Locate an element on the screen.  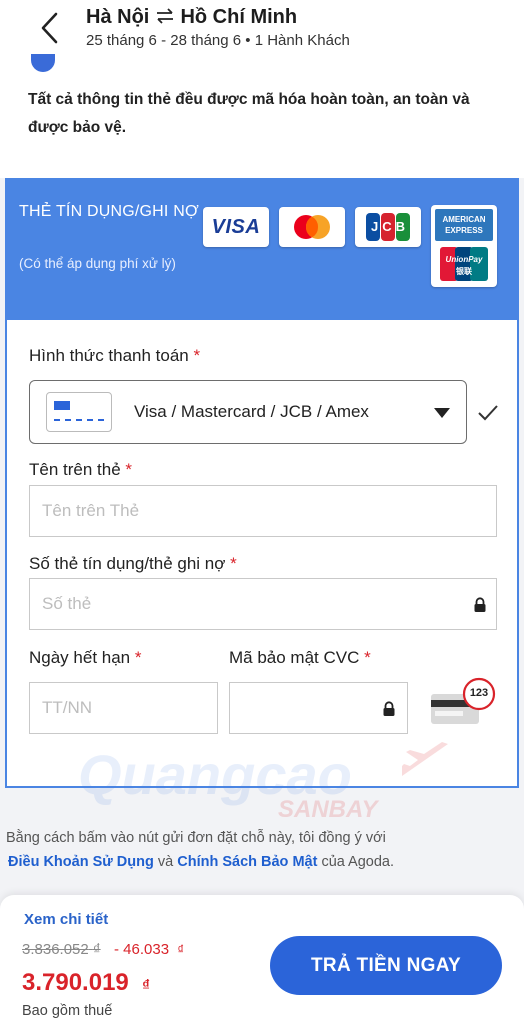
card-name-input: Tên trên Thẻ is located at coordinates (263, 511).